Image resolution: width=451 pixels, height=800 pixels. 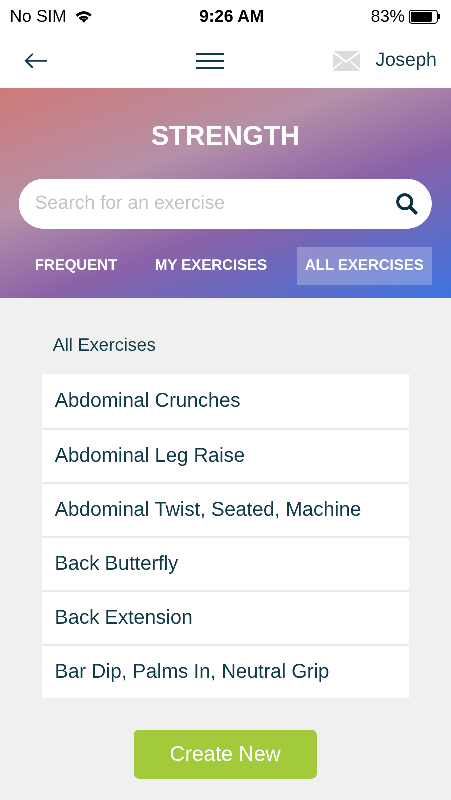 I want to click on tab: MY EXERCISES, so click(x=211, y=265).